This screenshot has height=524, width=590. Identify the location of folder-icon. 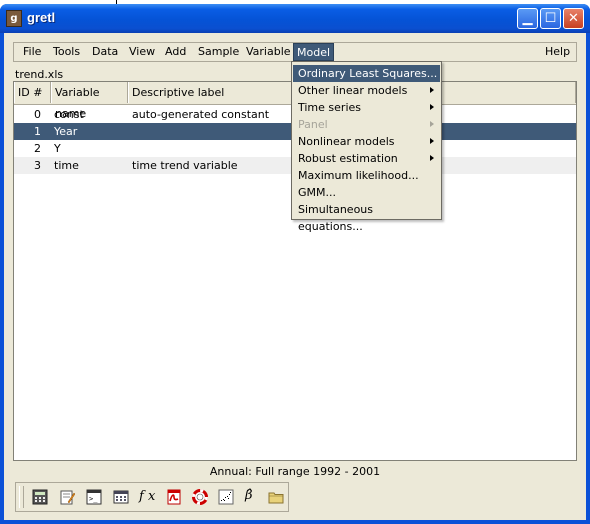
(276, 497).